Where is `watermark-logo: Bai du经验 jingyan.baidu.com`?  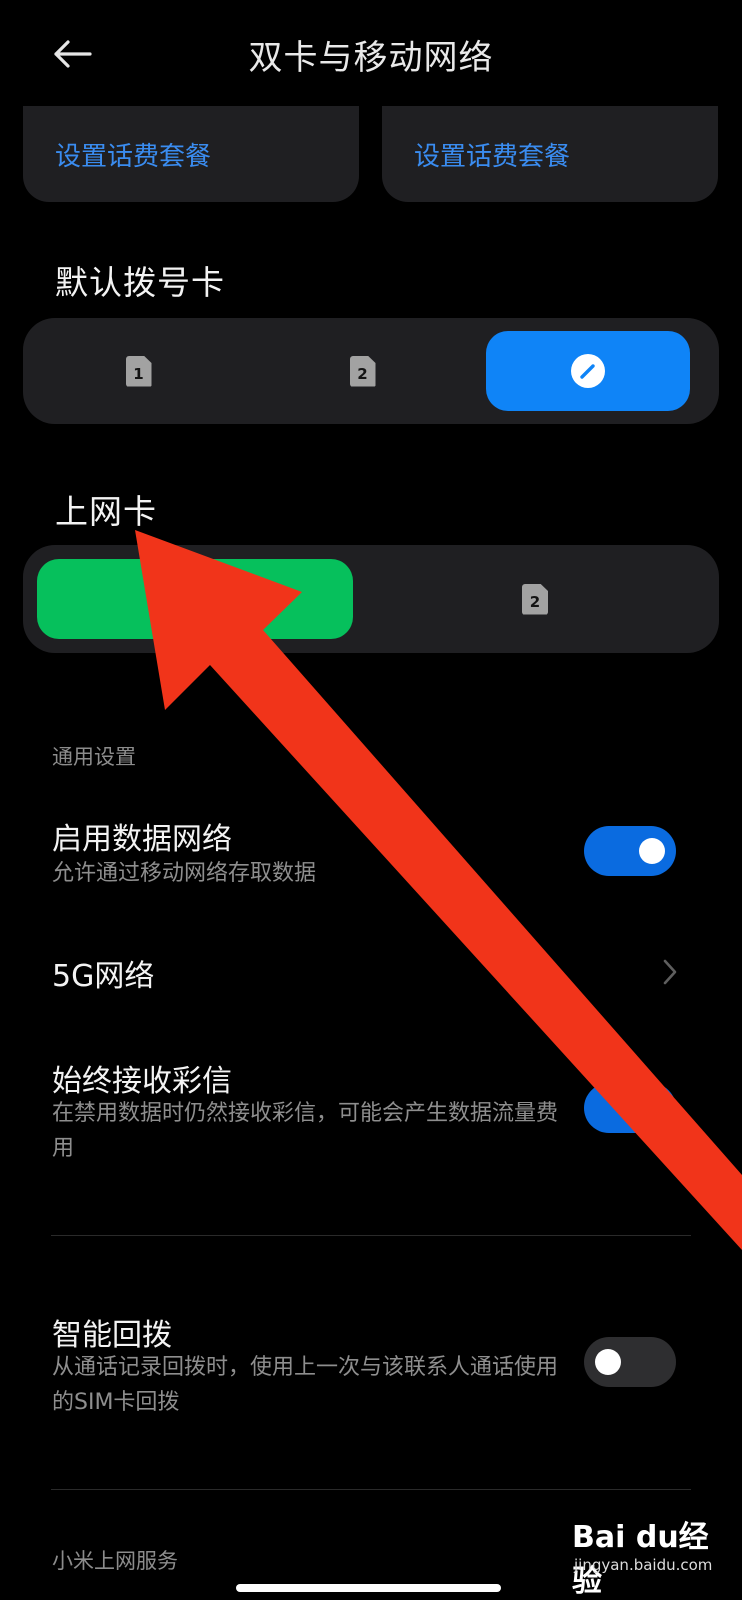
watermark-logo: Bai du经验 jingyan.baidu.com is located at coordinates (653, 1555).